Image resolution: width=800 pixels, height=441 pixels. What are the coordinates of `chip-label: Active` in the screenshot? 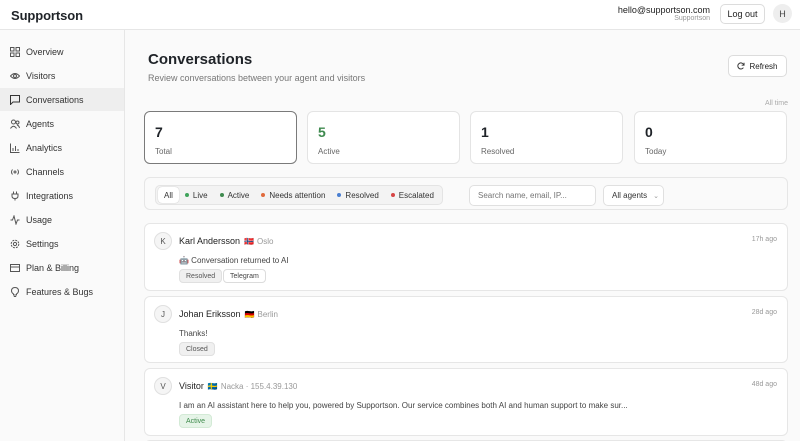 It's located at (238, 195).